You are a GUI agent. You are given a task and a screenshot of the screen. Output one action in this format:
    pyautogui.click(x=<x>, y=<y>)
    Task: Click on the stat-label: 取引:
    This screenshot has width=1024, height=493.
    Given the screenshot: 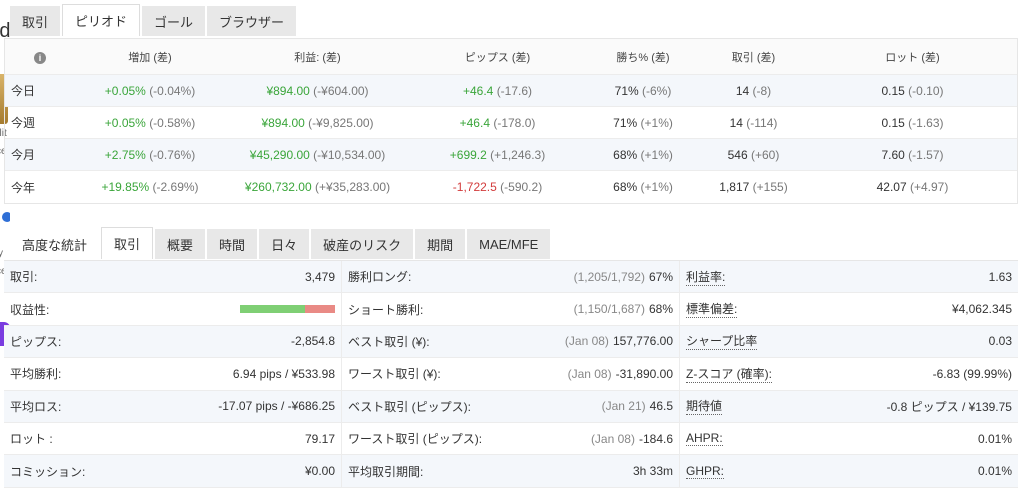 What is the action you would take?
    pyautogui.click(x=24, y=277)
    